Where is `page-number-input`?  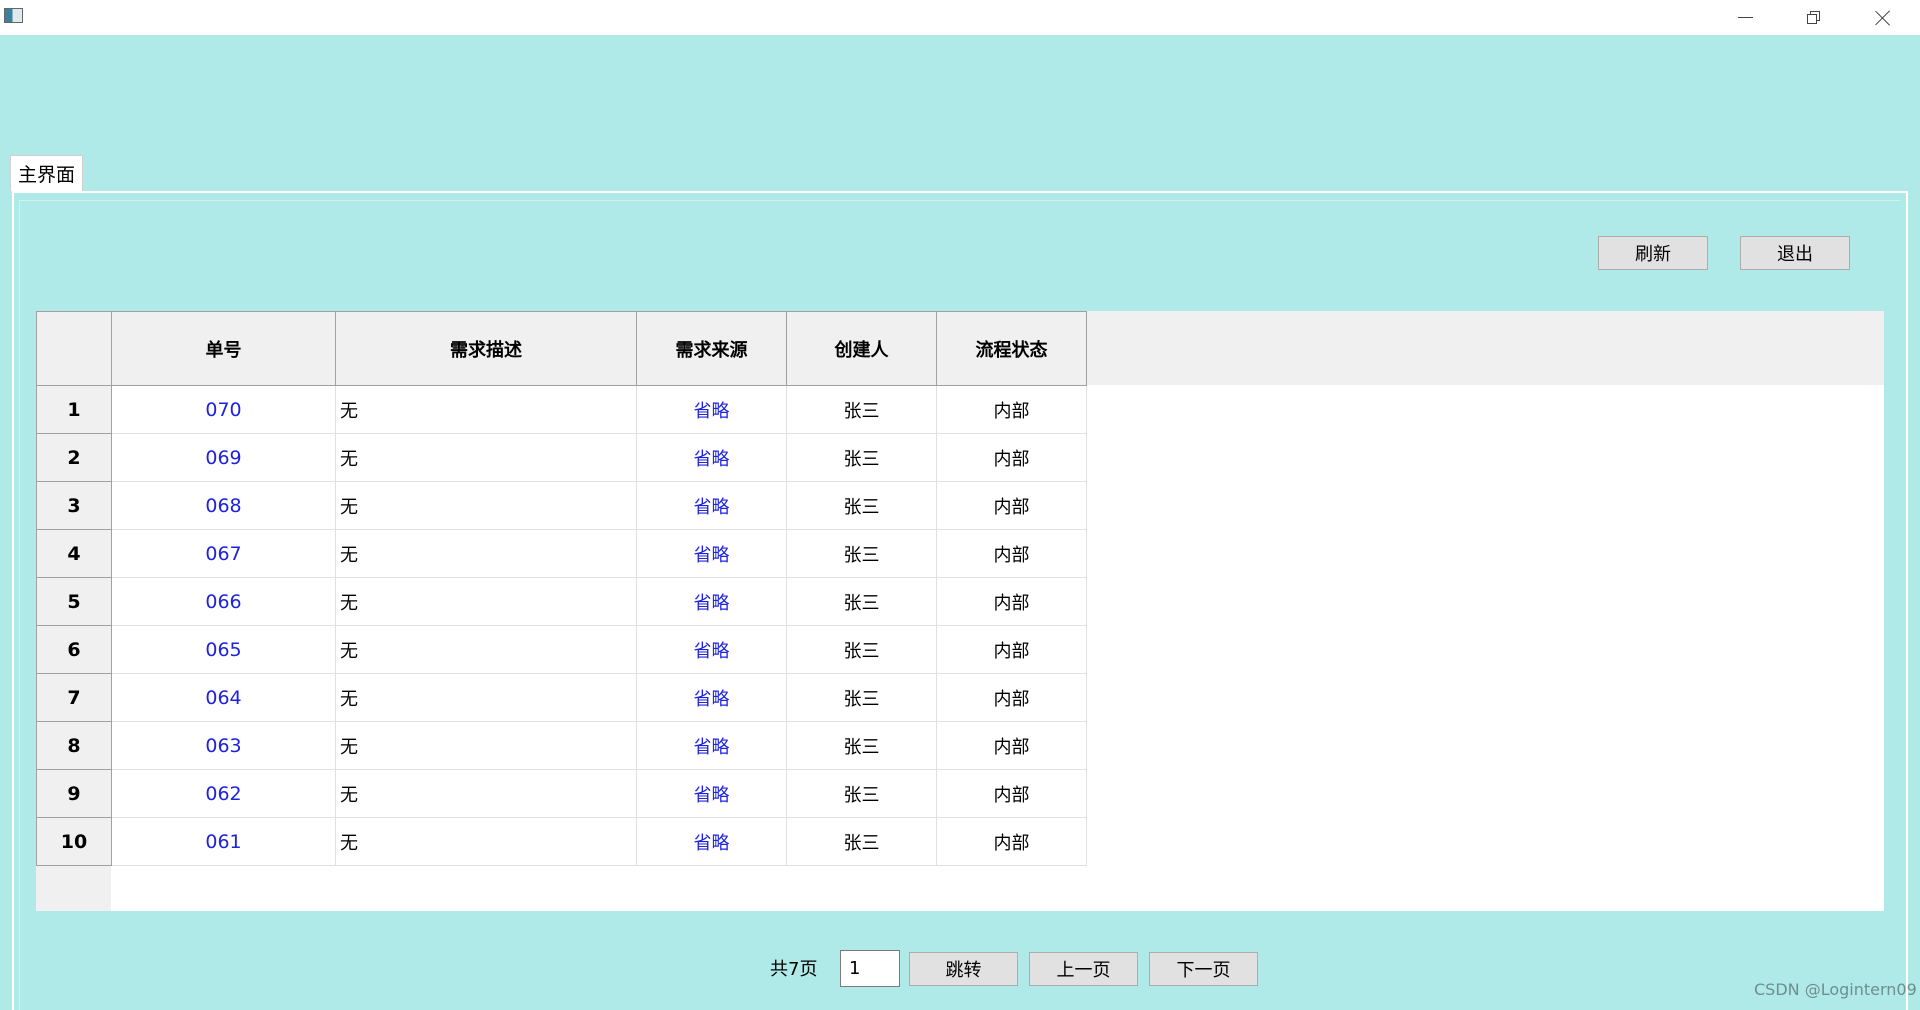
page-number-input is located at coordinates (870, 968).